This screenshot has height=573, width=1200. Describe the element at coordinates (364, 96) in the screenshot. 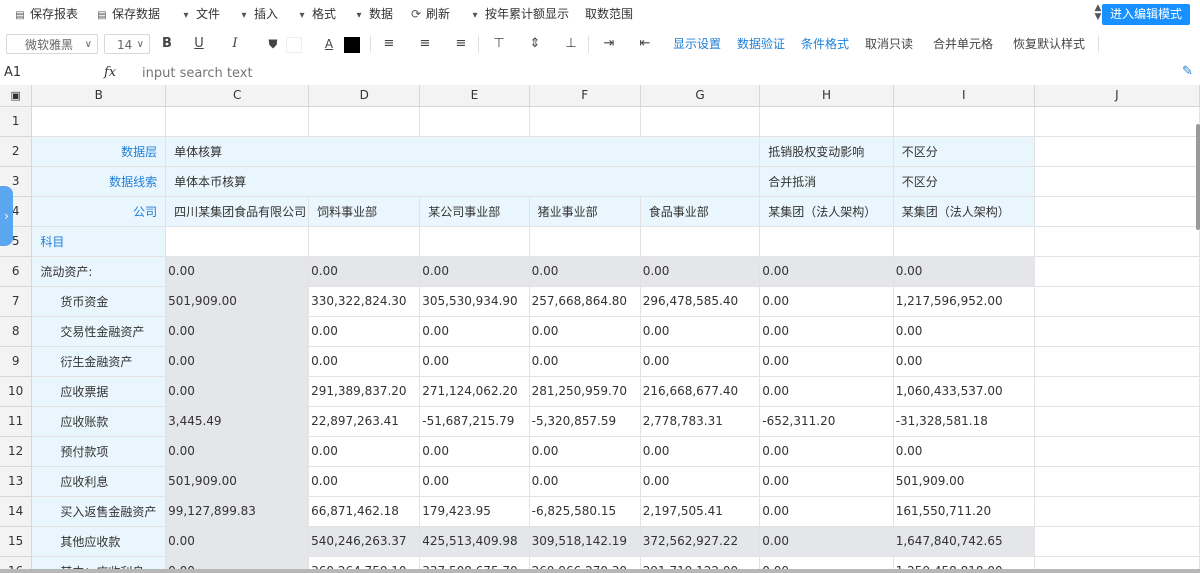

I see `column-header: D` at that location.